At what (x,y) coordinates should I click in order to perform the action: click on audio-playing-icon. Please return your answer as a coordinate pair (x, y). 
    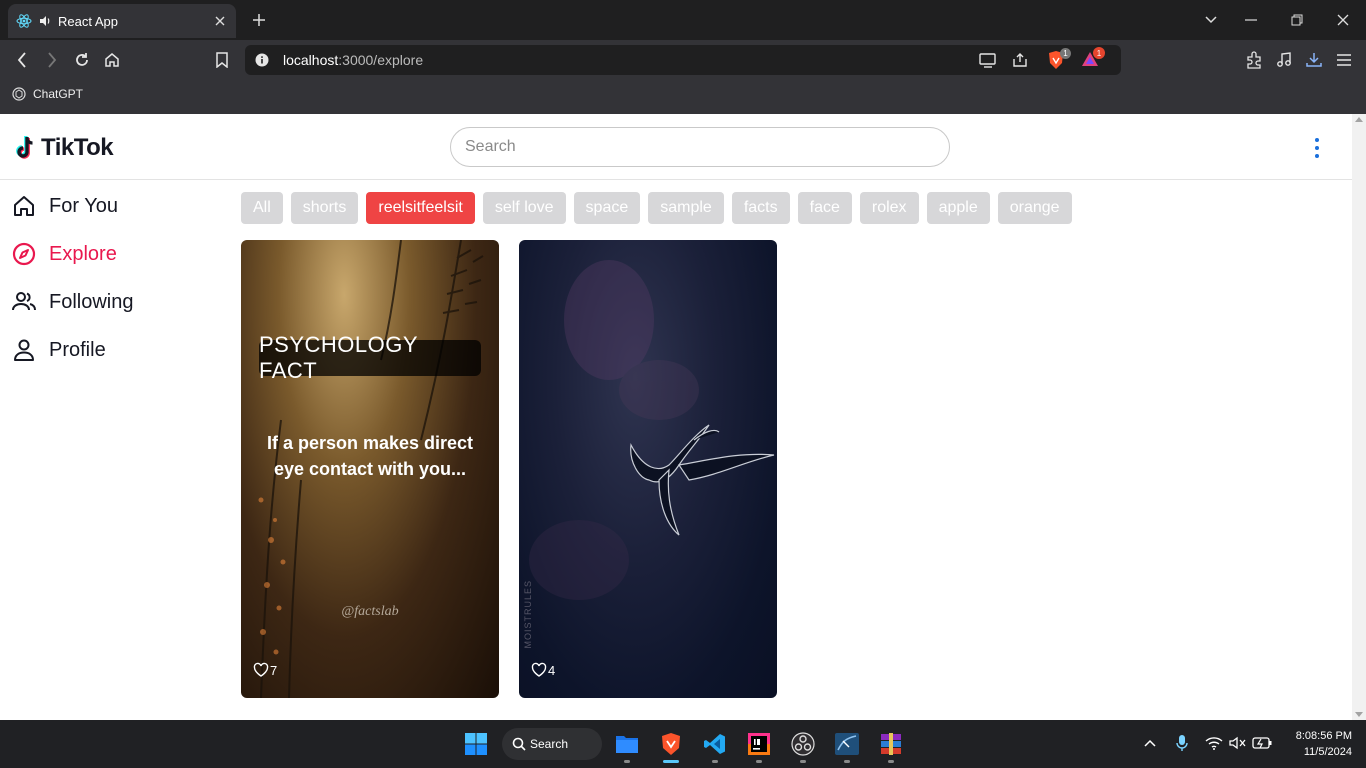
    Looking at the image, I should click on (45, 21).